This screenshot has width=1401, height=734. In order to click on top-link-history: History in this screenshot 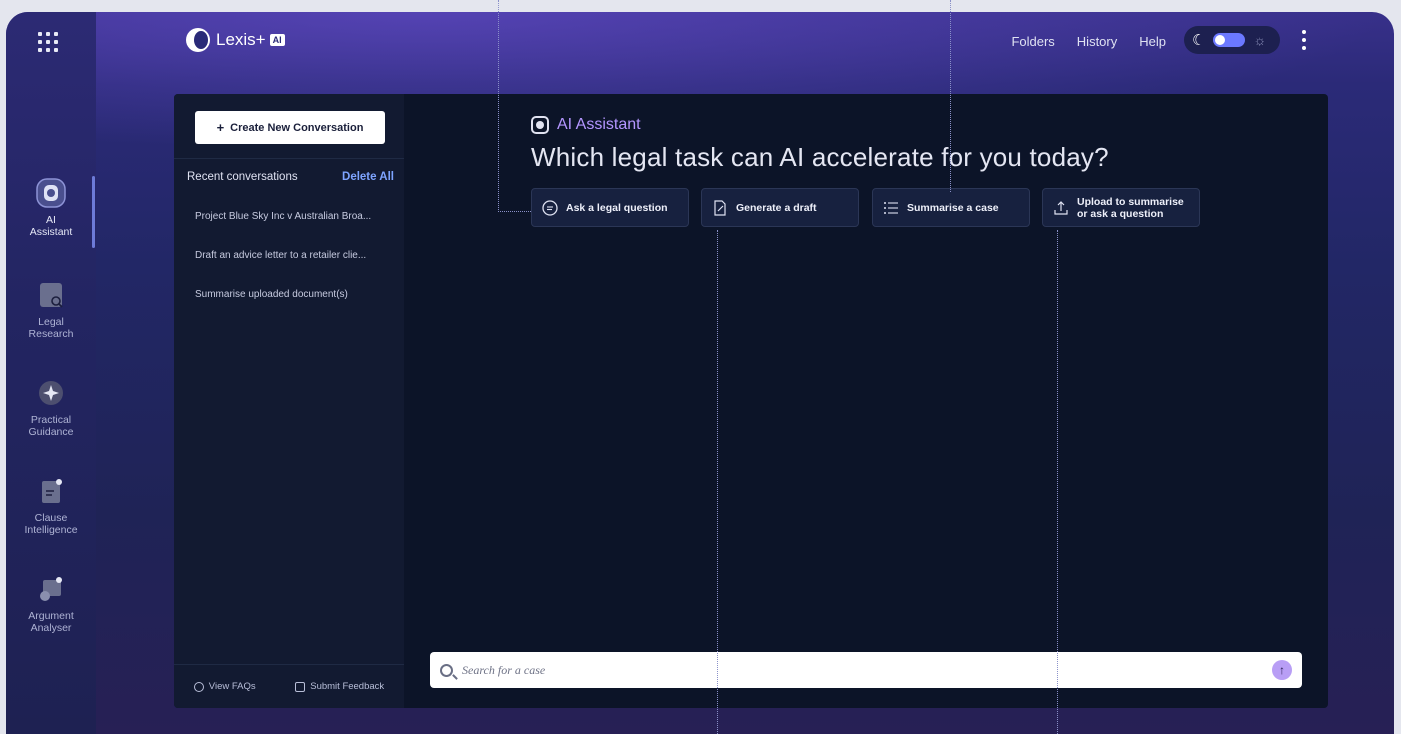, I will do `click(1097, 41)`.